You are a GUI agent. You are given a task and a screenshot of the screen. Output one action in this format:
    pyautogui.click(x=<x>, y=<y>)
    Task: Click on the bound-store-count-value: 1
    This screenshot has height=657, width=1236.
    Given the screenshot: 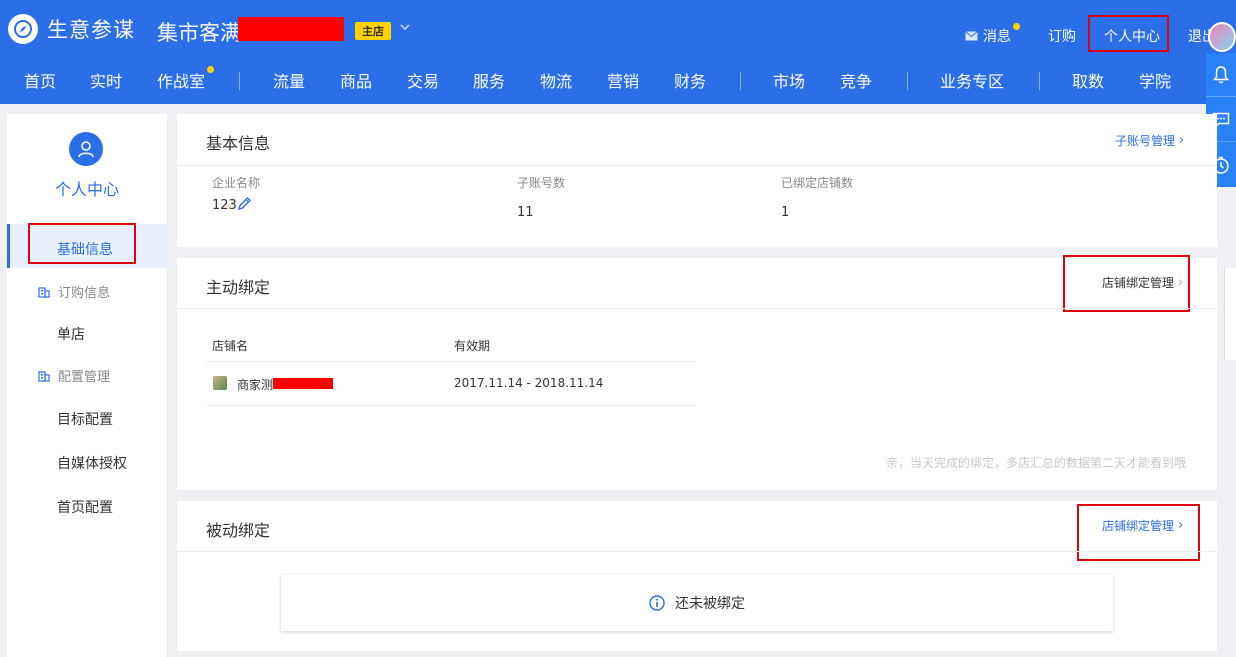 What is the action you would take?
    pyautogui.click(x=785, y=212)
    